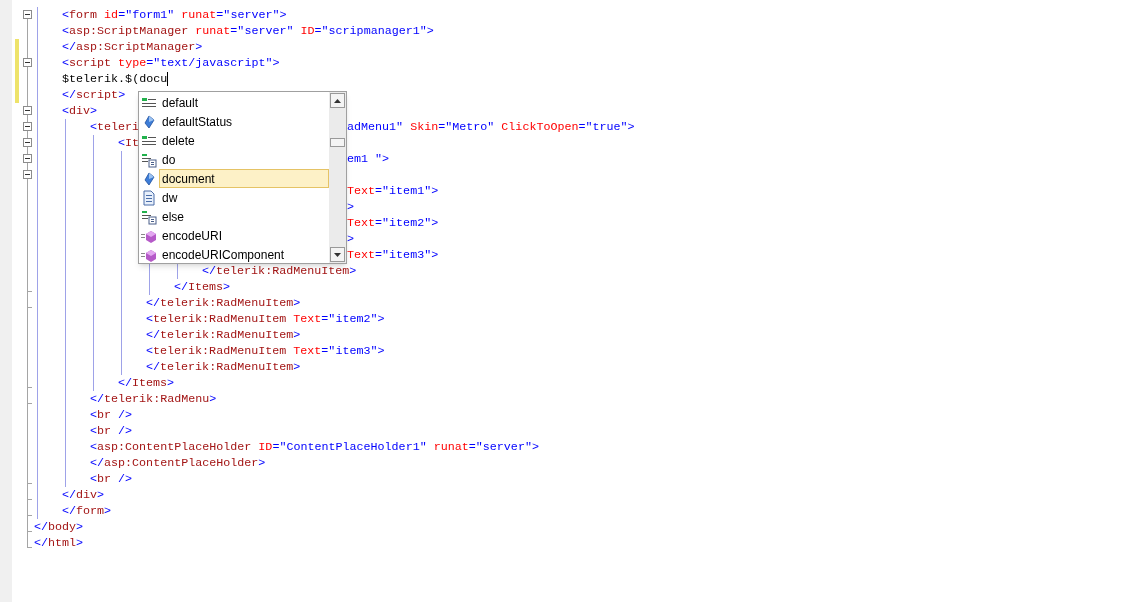 Image resolution: width=1133 pixels, height=602 pixels. I want to click on code-line: <script type="text/javascript">, so click(171, 63).